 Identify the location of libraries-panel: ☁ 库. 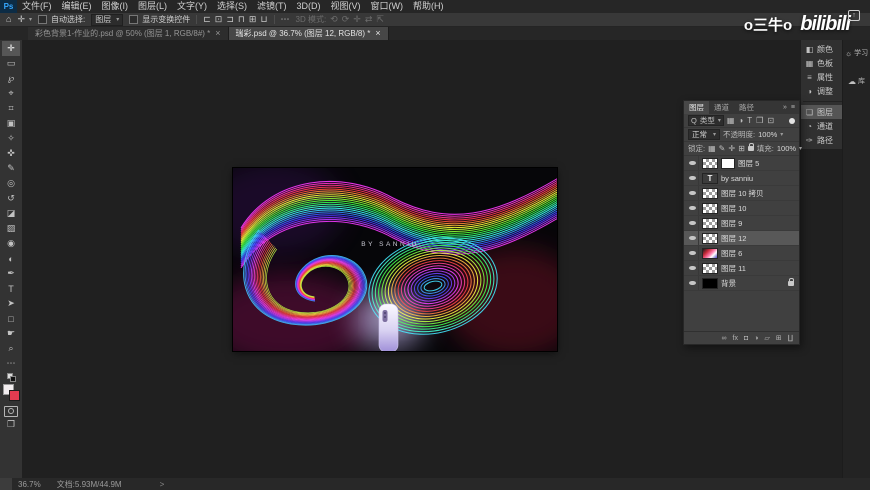
(856, 81).